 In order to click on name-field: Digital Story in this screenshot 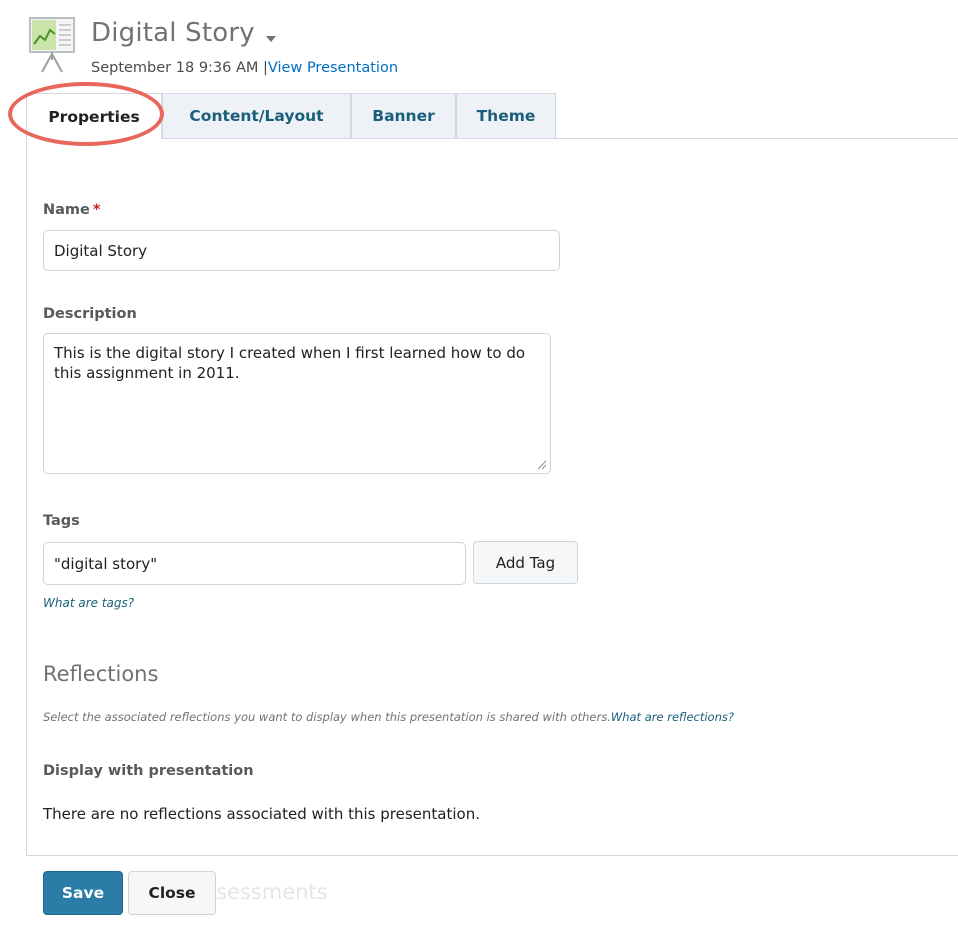, I will do `click(301, 250)`.